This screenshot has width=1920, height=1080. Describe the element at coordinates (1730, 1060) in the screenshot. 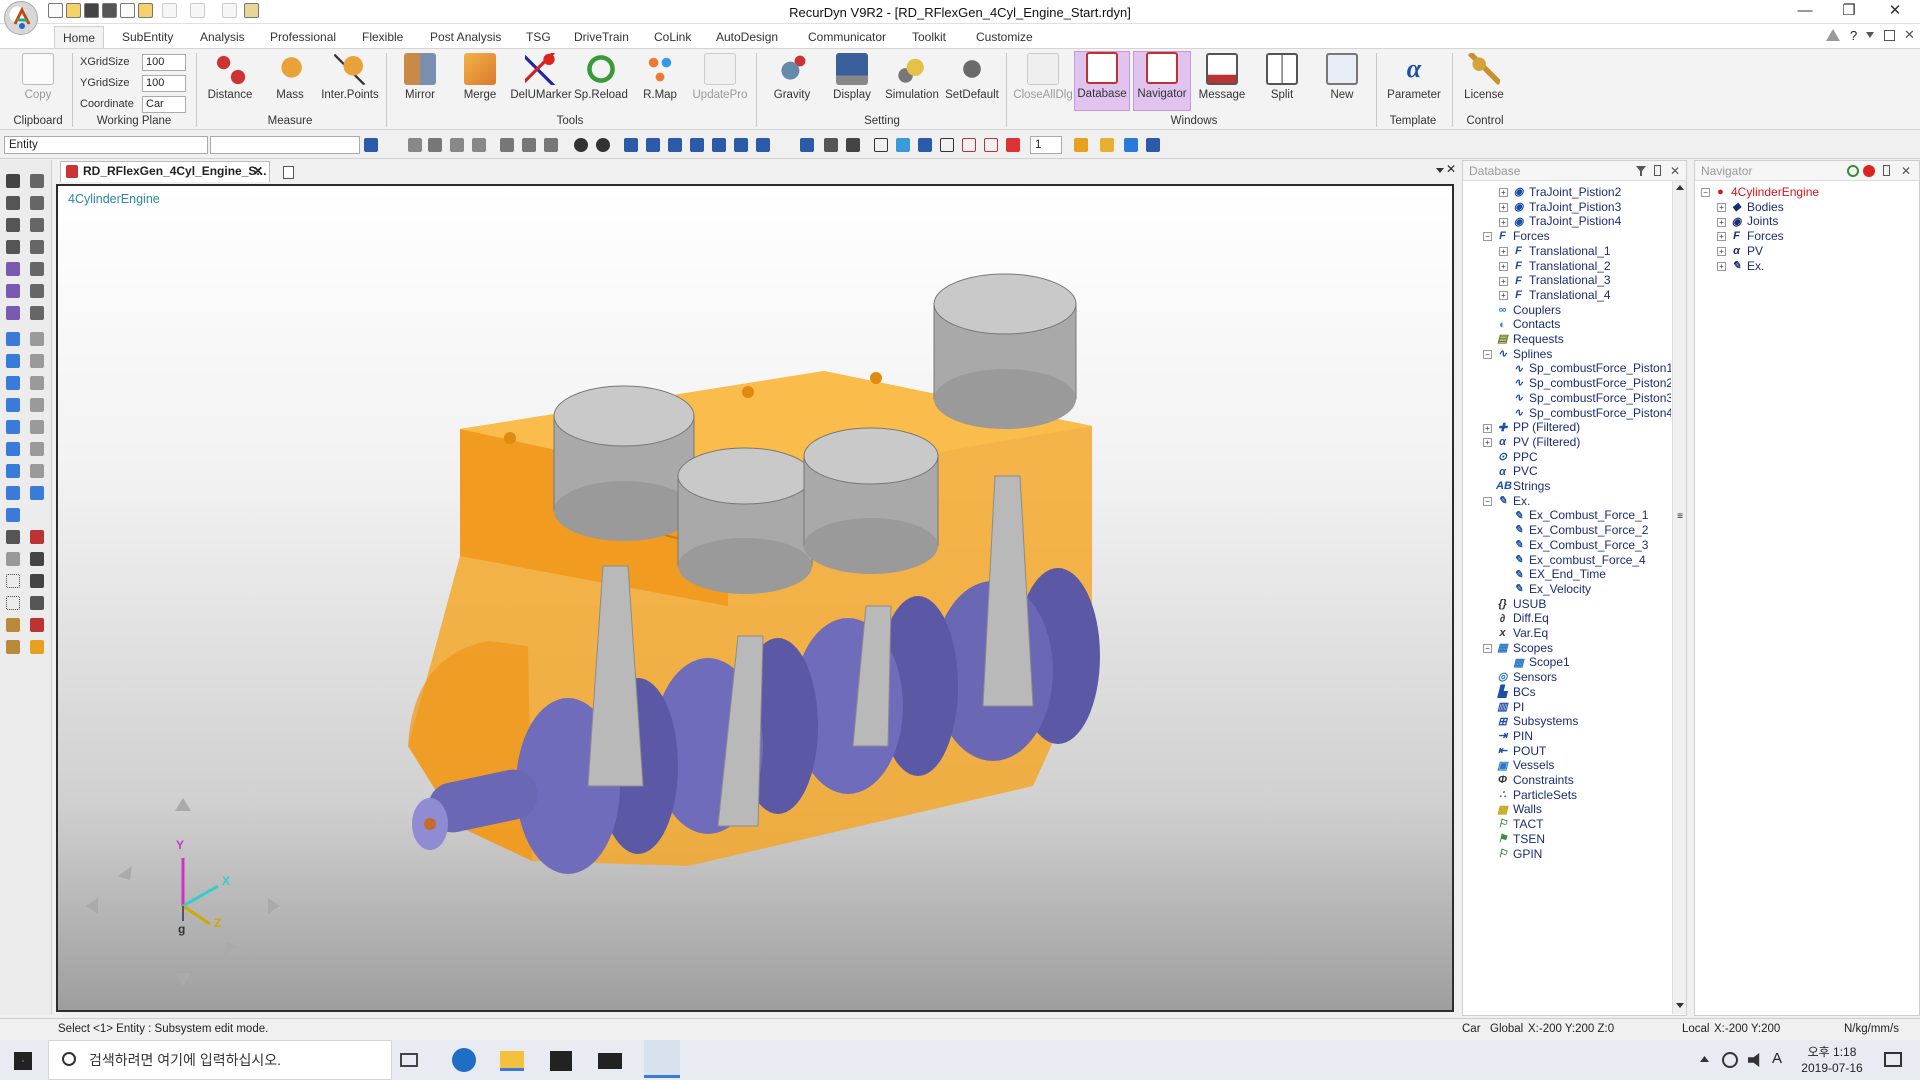

I see `network-icon` at that location.